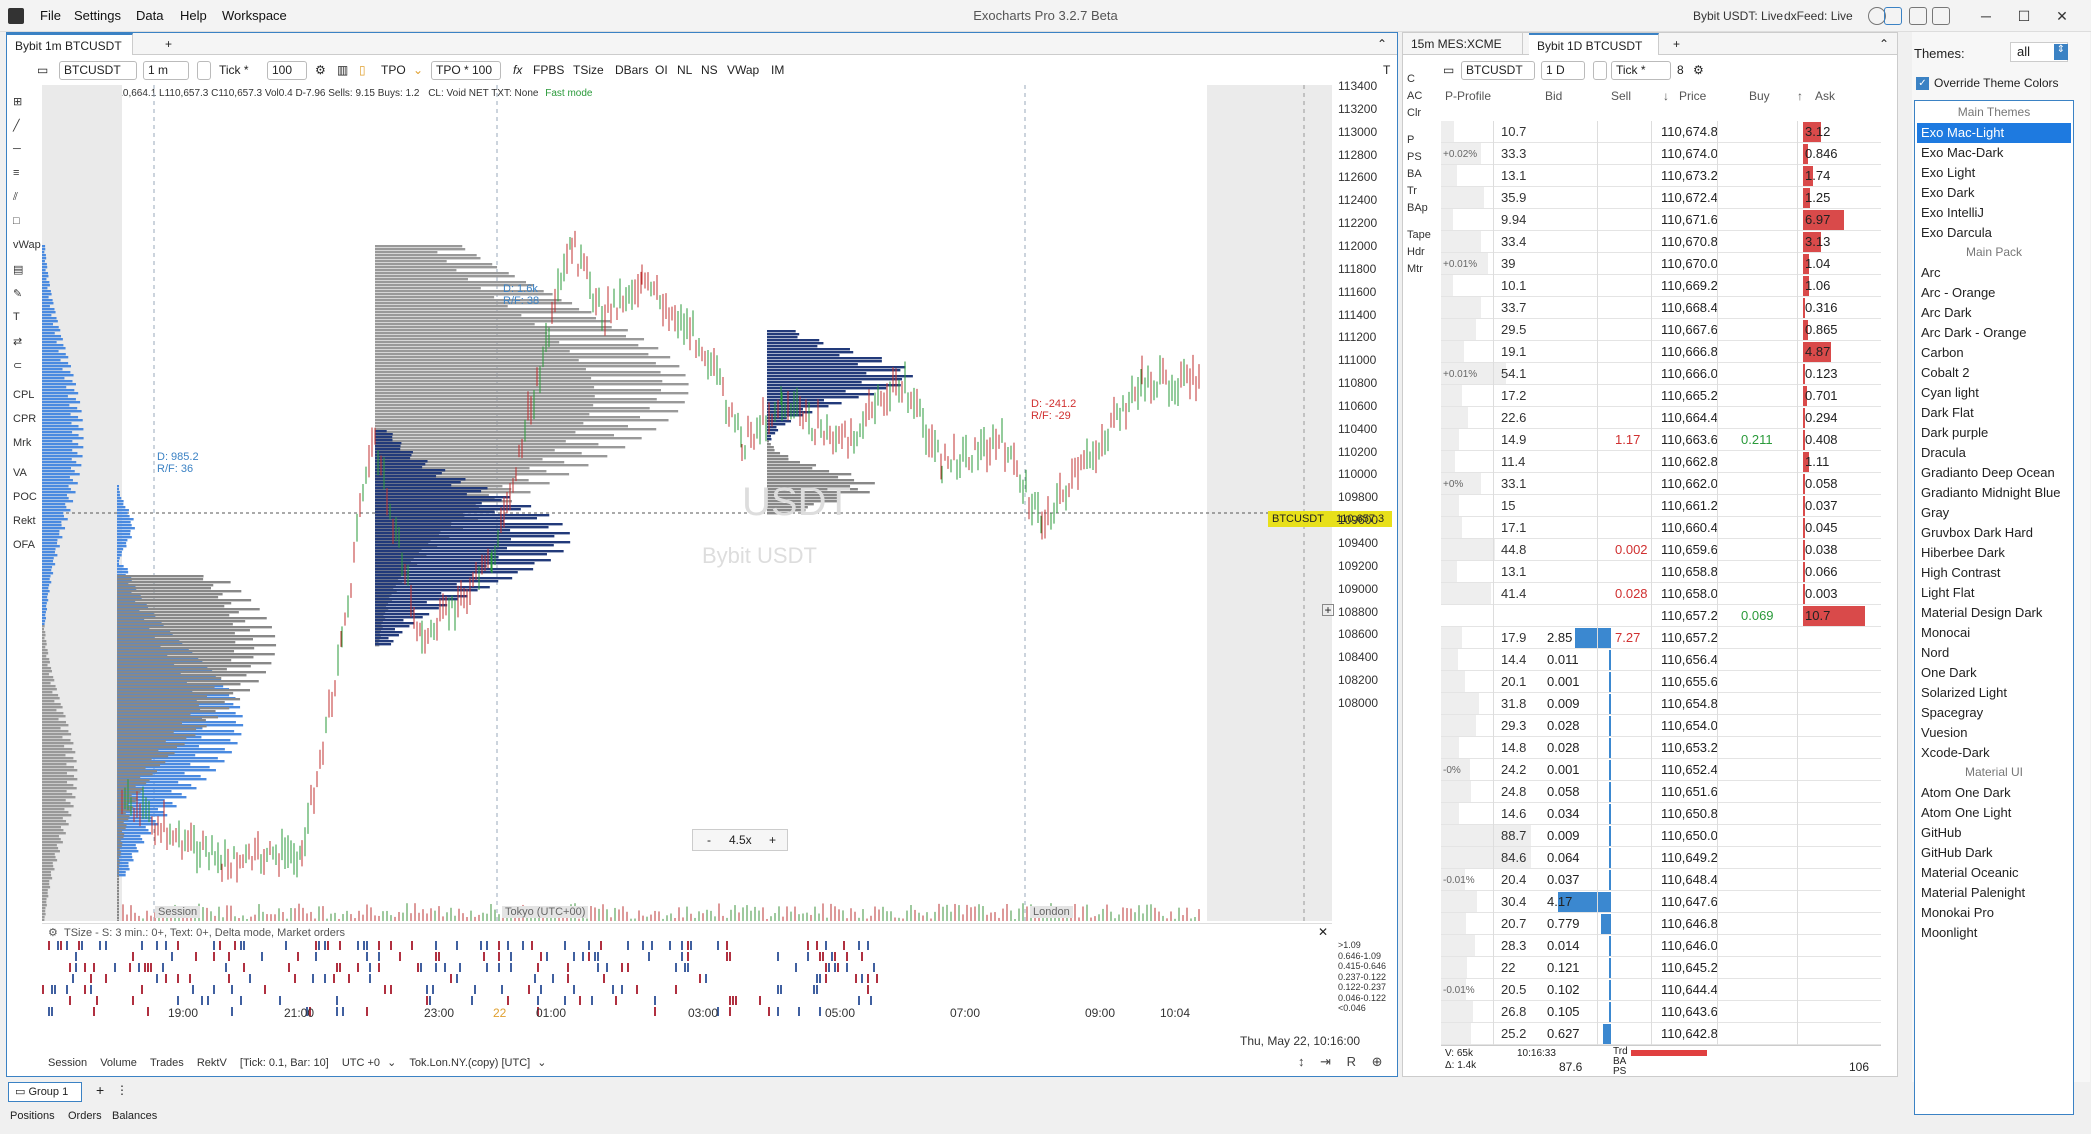 This screenshot has height=1134, width=2091. I want to click on theme-item: Hiberbee Dark, so click(1996, 553).